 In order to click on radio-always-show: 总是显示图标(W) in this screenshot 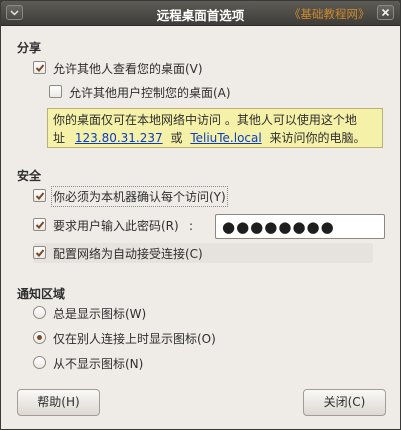, I will do `click(113, 313)`.